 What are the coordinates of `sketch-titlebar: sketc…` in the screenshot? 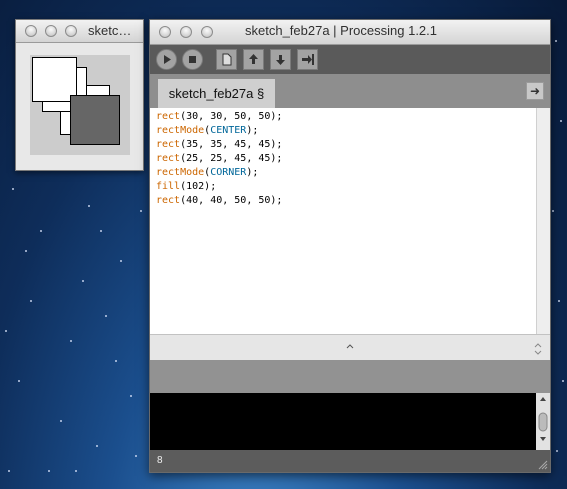 It's located at (79, 31).